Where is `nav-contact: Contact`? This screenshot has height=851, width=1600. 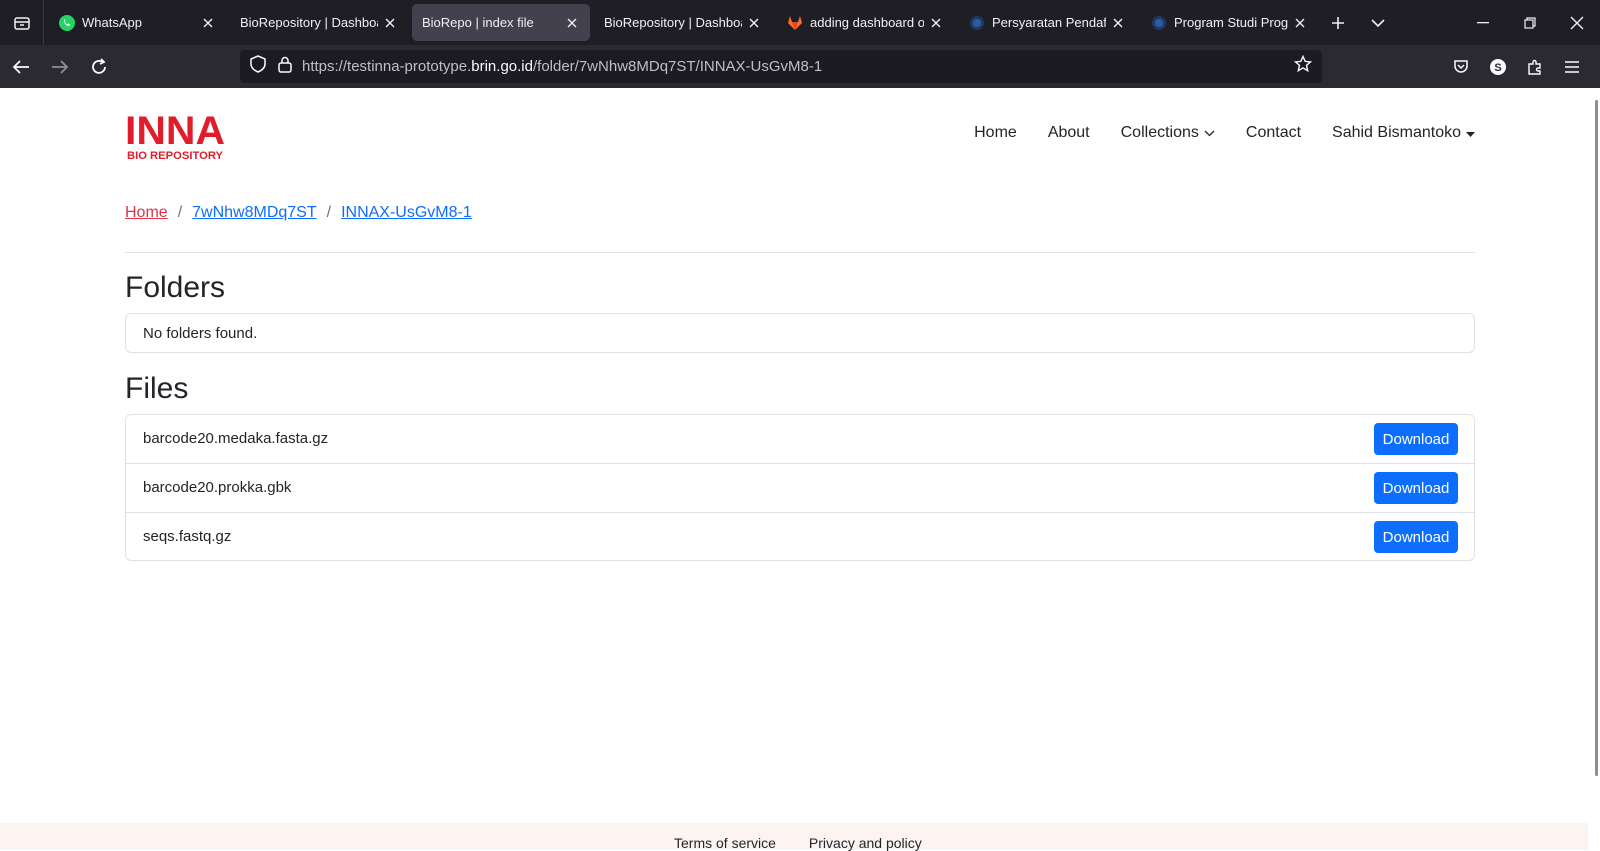
nav-contact: Contact is located at coordinates (1273, 133).